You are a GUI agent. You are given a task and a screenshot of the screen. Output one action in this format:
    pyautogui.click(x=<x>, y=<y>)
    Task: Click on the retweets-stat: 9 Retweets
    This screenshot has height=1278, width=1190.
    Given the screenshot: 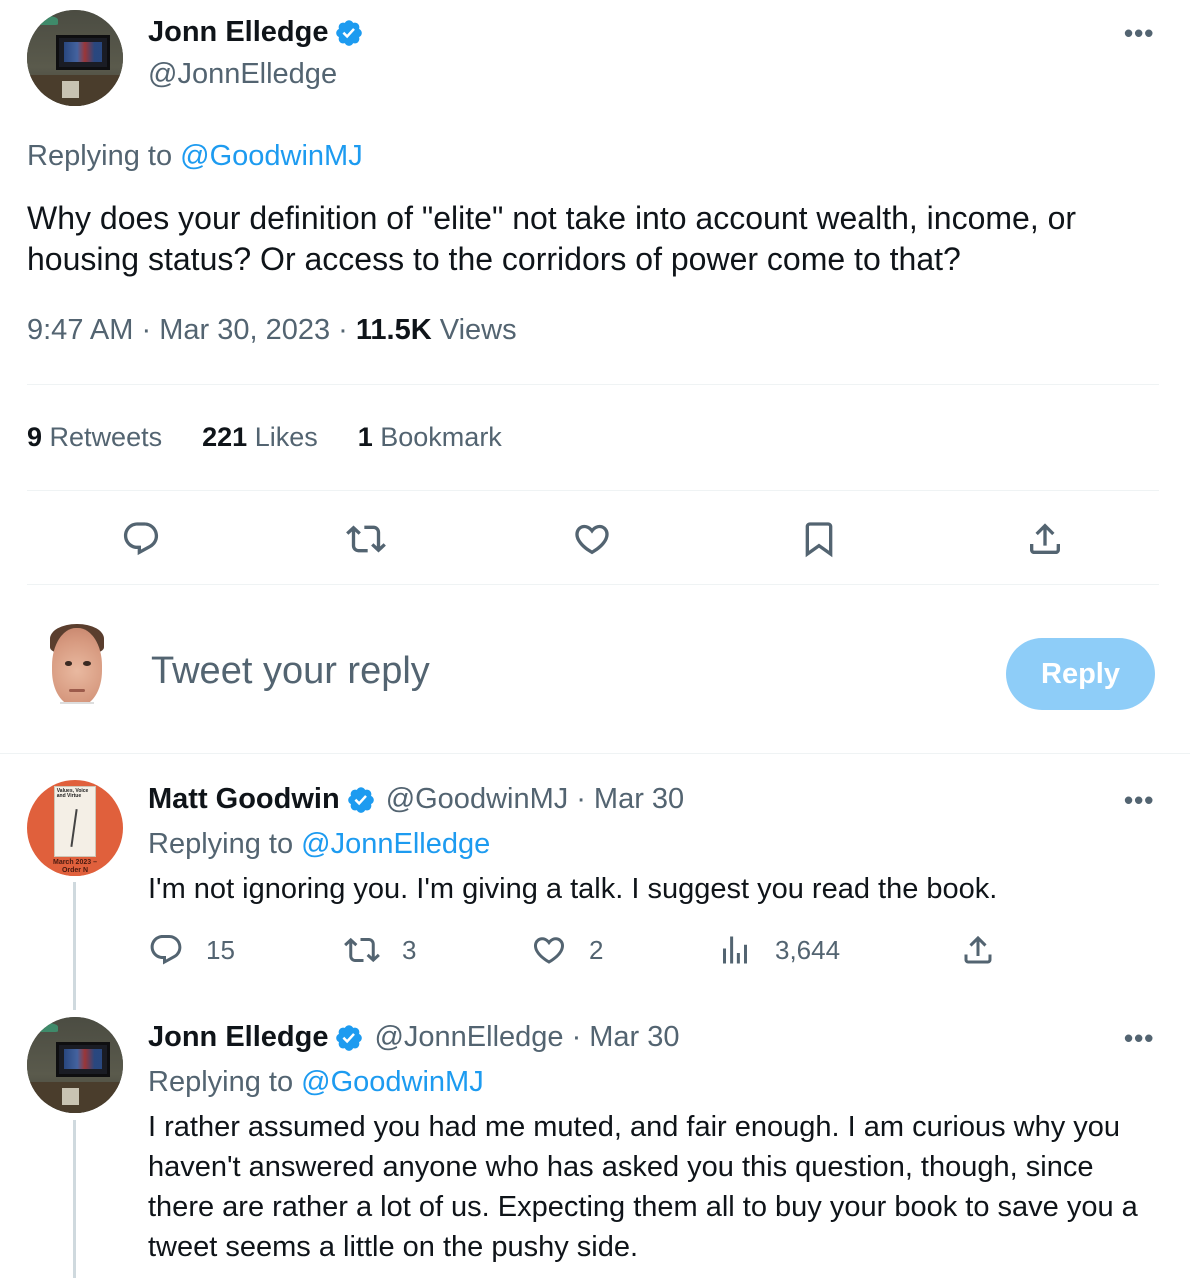 What is the action you would take?
    pyautogui.click(x=94, y=437)
    